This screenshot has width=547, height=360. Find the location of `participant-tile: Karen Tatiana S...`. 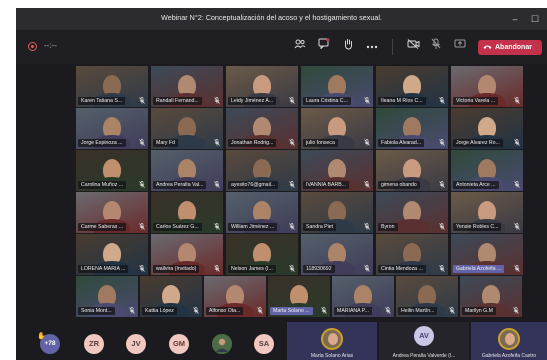

participant-tile: Karen Tatiana S... is located at coordinates (112, 86).